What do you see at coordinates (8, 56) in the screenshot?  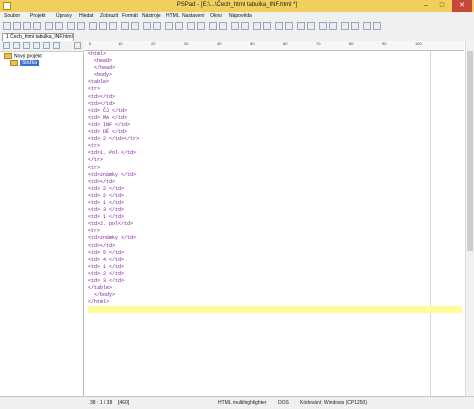 I see `project-icon` at bounding box center [8, 56].